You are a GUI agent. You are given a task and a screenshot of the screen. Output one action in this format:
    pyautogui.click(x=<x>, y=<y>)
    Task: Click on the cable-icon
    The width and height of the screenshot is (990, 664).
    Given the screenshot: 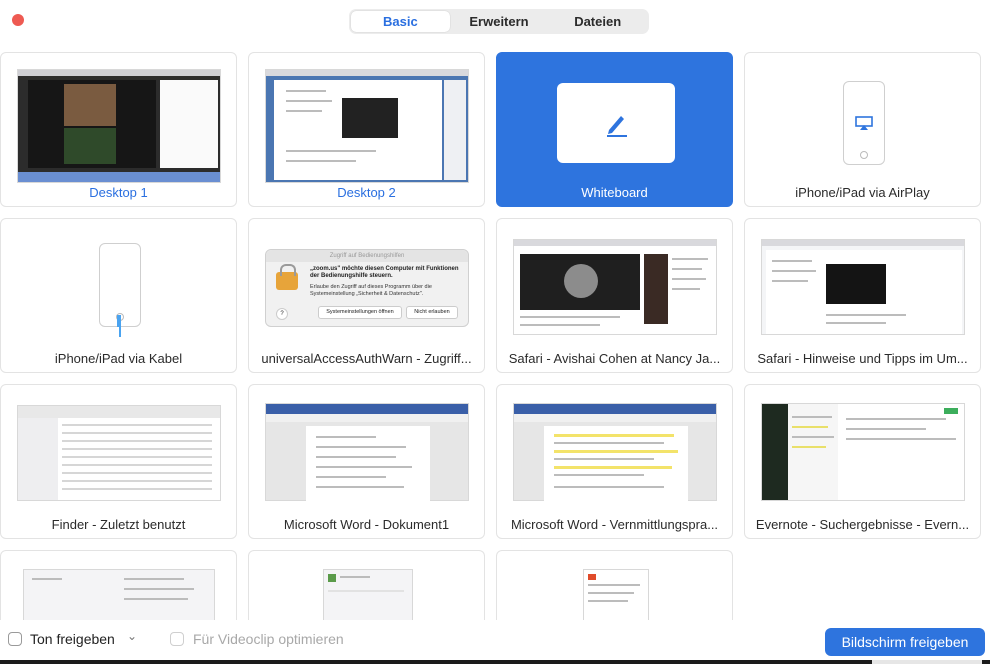 What is the action you would take?
    pyautogui.click(x=119, y=321)
    